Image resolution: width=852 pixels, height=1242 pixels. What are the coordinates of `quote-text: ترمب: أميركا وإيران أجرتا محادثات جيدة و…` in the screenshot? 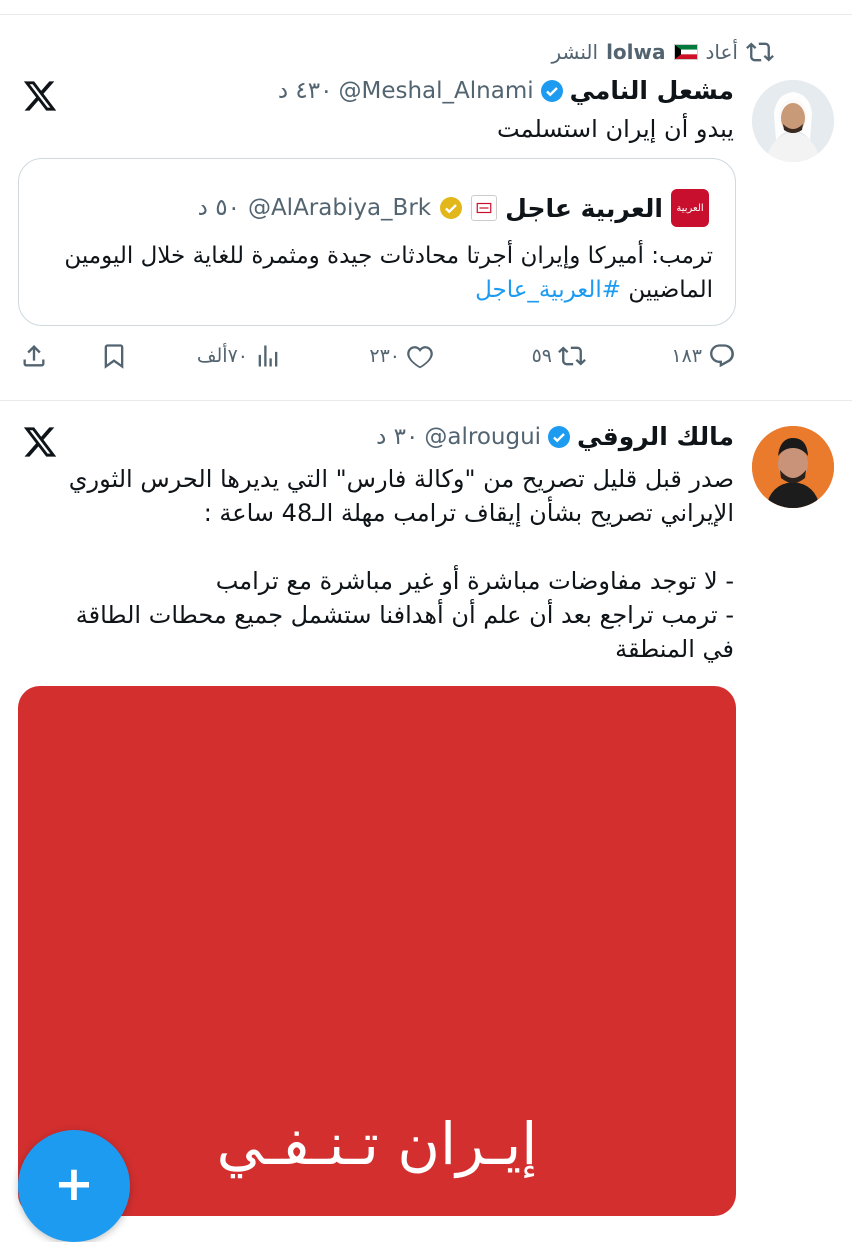 It's located at (373, 273).